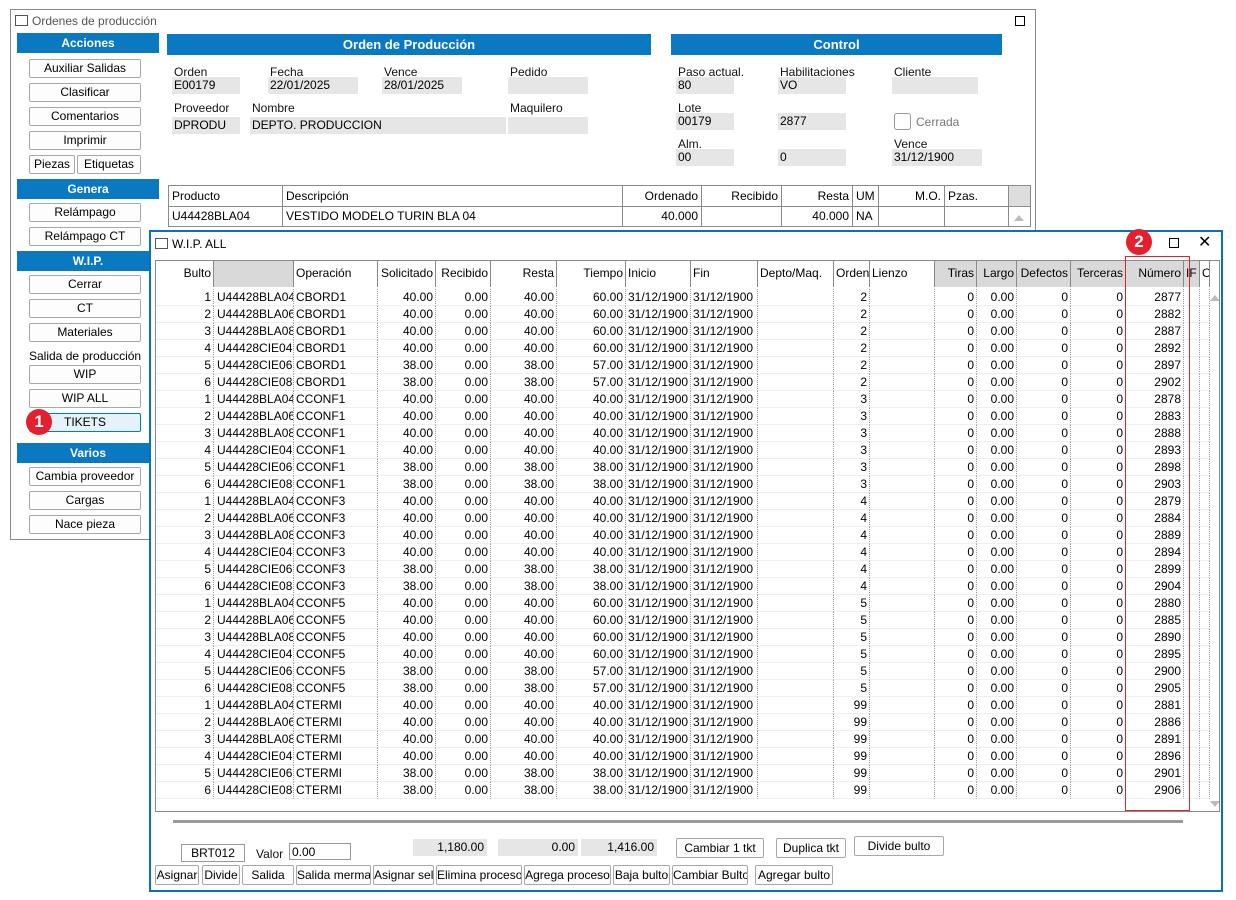  Describe the element at coordinates (1204, 243) in the screenshot. I see `close-icon: ✕` at that location.